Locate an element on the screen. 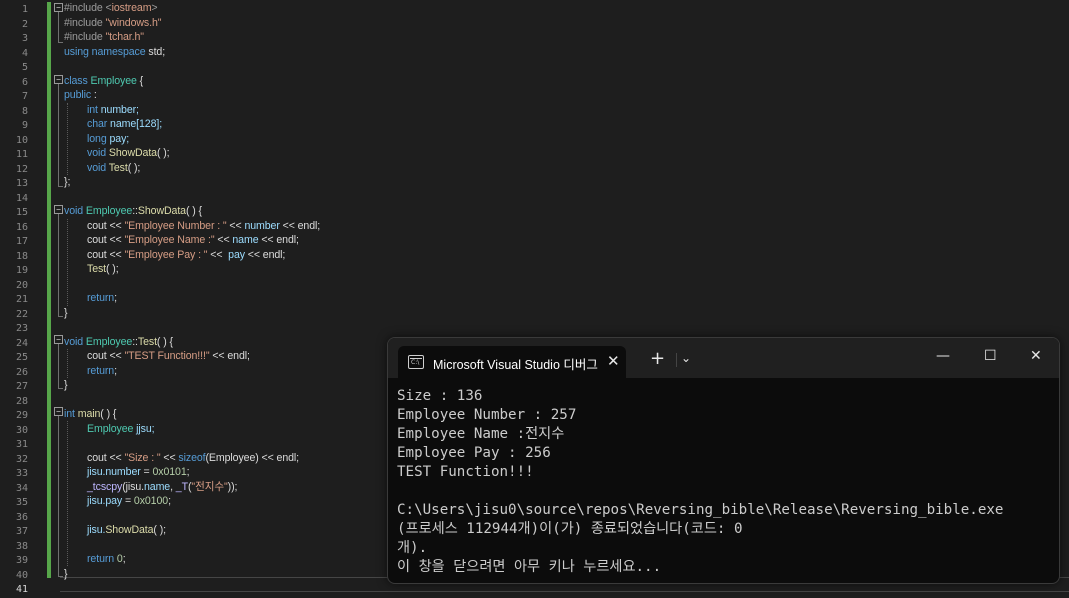 This screenshot has height=598, width=1069. terminal-tab: C:\ Microsoft Visual Studio 디버그 ✕ is located at coordinates (512, 362).